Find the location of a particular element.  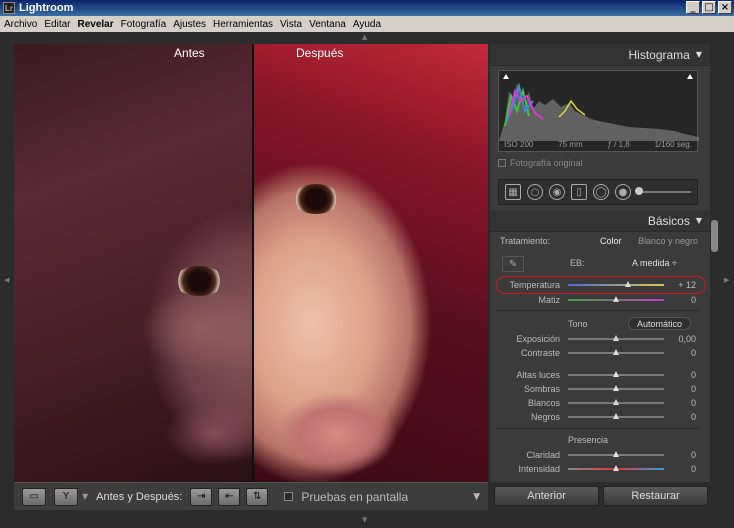

shadows-slider-row: Sombras 0 is located at coordinates (595, 389).